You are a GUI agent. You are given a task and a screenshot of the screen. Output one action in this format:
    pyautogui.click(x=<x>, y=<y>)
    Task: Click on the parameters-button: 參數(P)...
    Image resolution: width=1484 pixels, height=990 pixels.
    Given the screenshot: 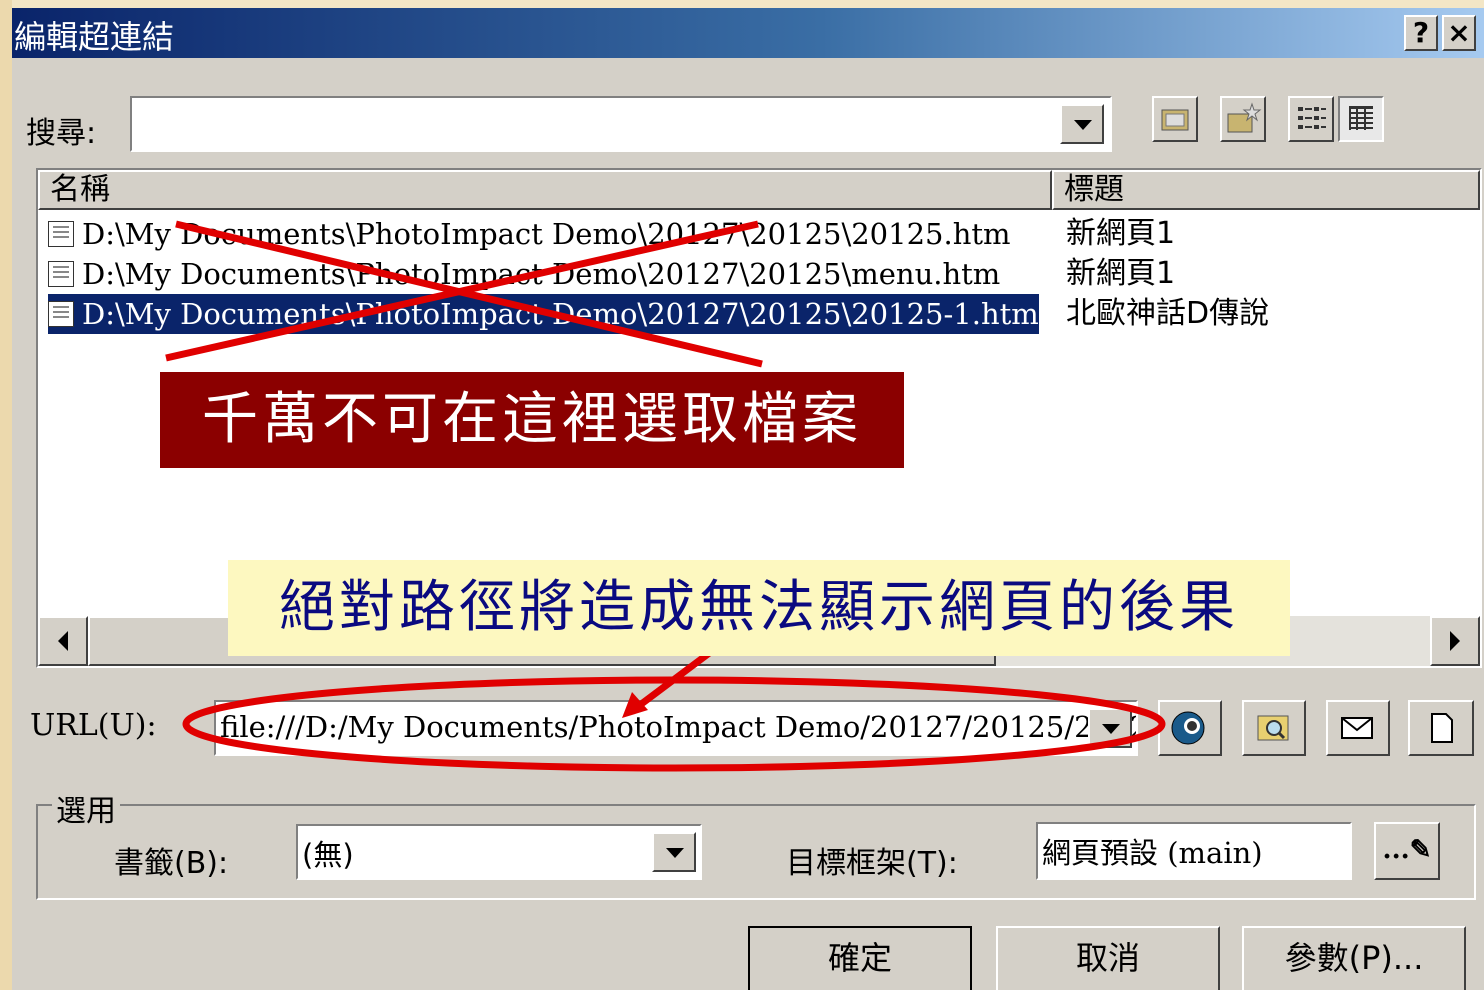 What is the action you would take?
    pyautogui.click(x=1354, y=958)
    